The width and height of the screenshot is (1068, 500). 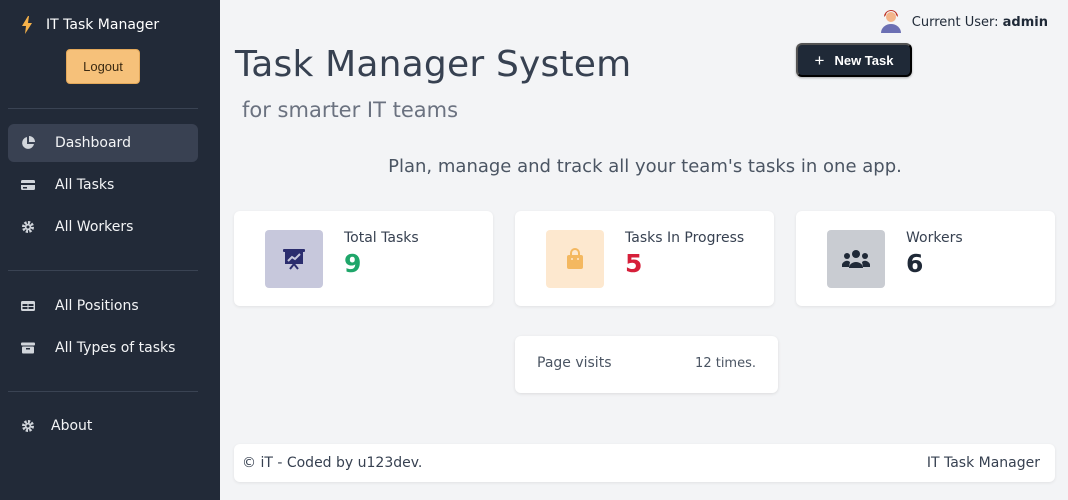 What do you see at coordinates (915, 263) in the screenshot?
I see `stat-value: 6` at bounding box center [915, 263].